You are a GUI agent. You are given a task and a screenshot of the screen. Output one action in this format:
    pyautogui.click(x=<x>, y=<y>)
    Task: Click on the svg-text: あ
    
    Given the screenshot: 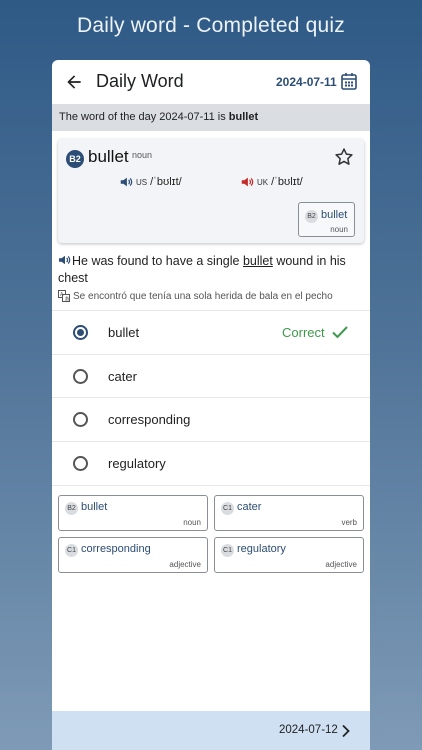 What is the action you would take?
    pyautogui.click(x=67, y=300)
    